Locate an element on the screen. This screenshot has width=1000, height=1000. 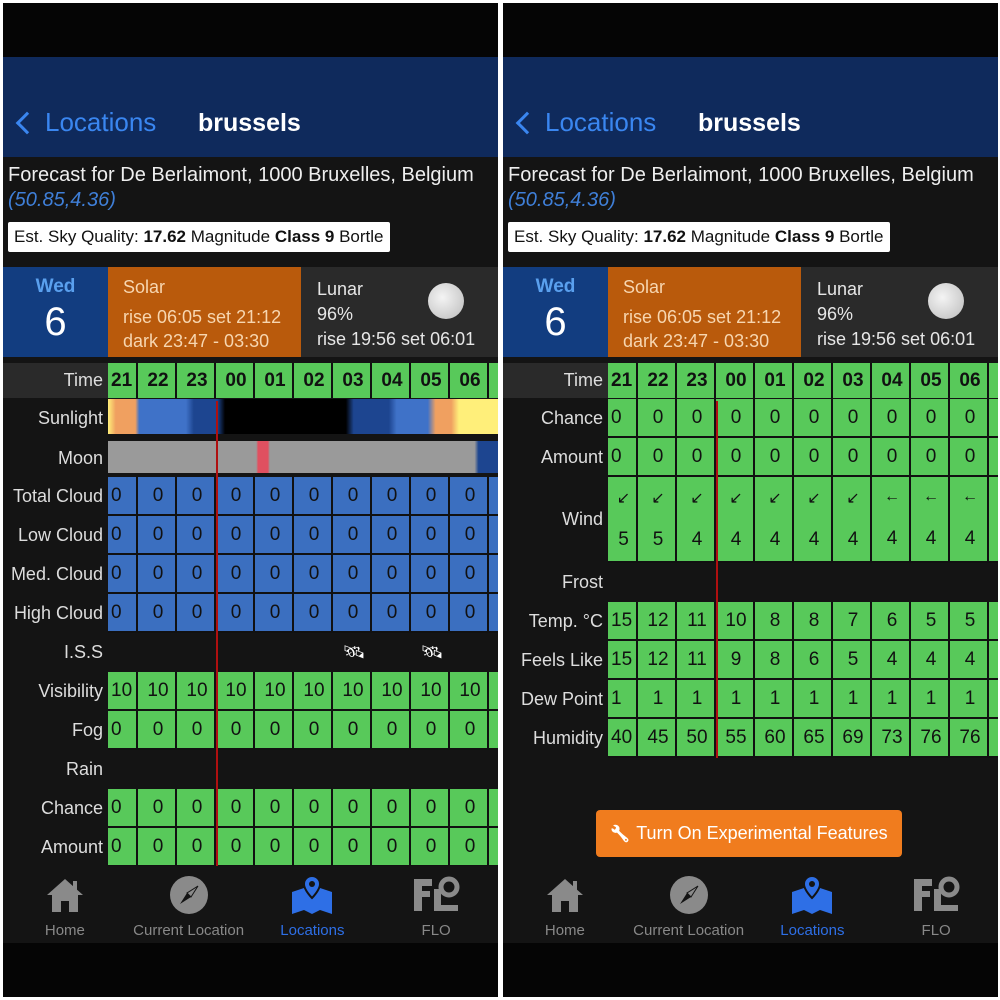
back-label: Locations is located at coordinates (601, 122).